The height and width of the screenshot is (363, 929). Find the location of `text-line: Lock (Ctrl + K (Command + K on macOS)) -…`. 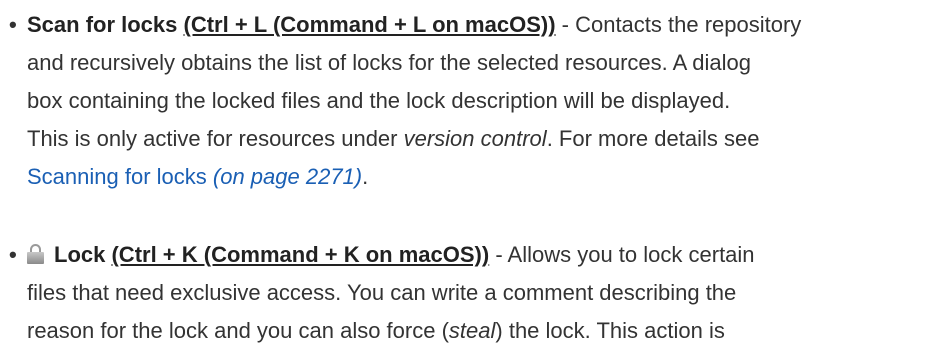

text-line: Lock (Ctrl + K (Command + K on macOS)) -… is located at coordinates (474, 255).